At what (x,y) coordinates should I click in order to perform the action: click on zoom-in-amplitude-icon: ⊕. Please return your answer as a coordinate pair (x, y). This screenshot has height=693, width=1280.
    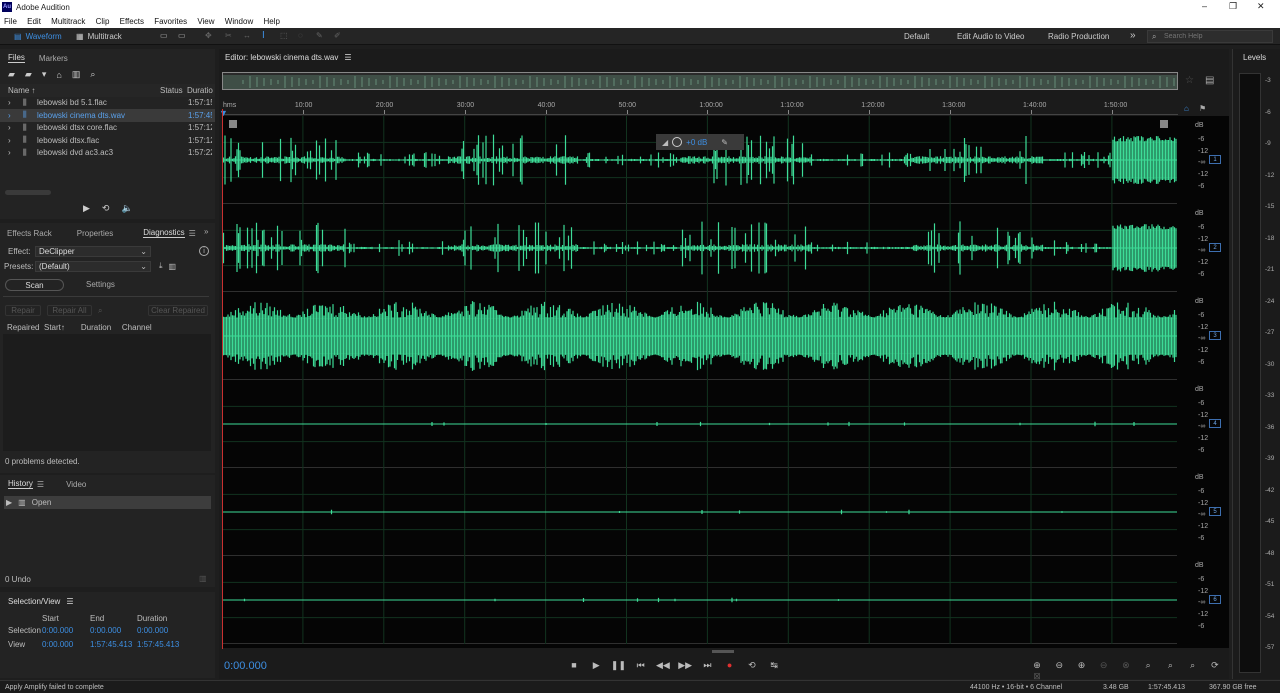
    Looking at the image, I should click on (1037, 665).